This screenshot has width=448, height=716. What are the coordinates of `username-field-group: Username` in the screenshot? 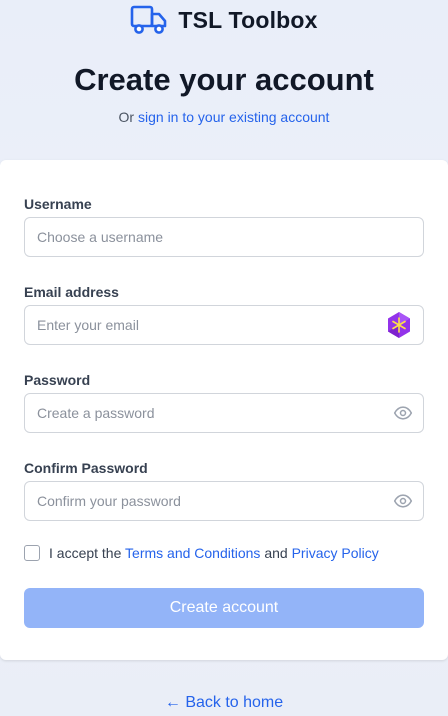 It's located at (224, 226).